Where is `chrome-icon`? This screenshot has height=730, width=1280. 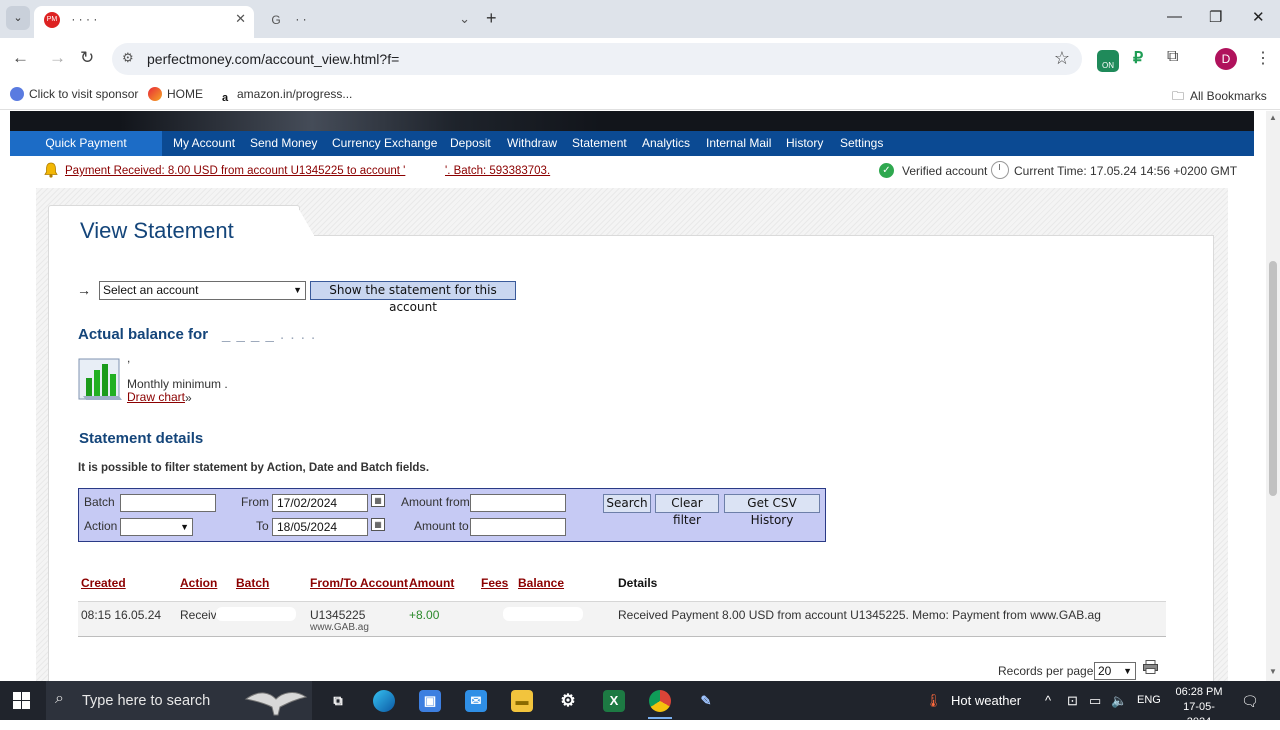
chrome-icon is located at coordinates (660, 701).